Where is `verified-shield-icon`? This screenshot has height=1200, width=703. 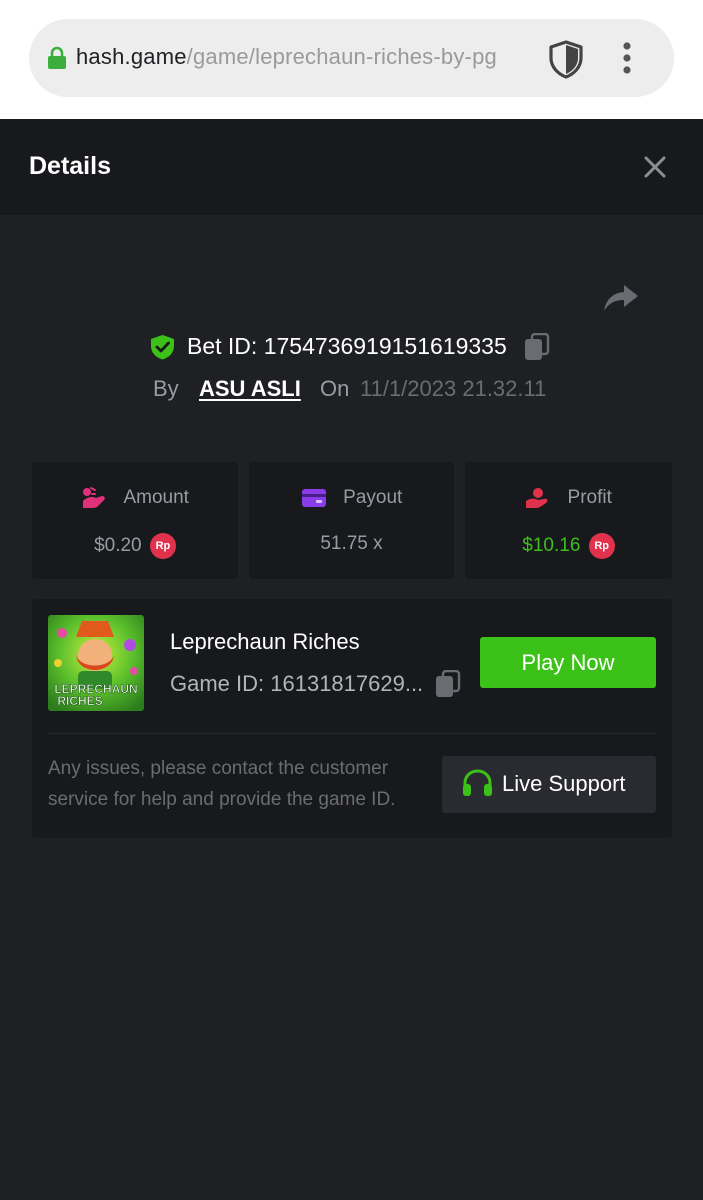 verified-shield-icon is located at coordinates (162, 347).